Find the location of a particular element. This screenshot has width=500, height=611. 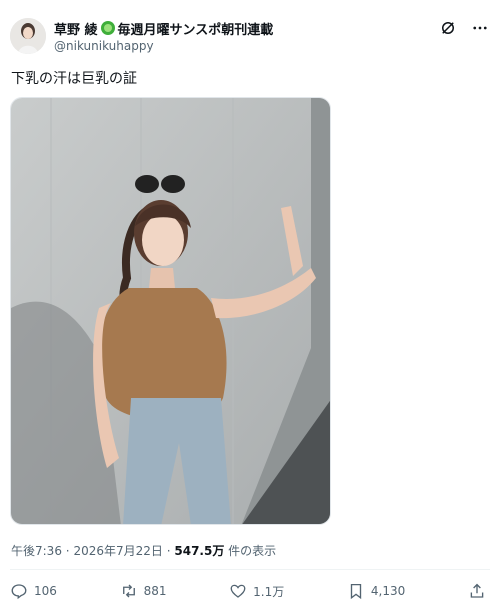

tweet-meta: 午後7:36 · 2026年7月22日 · 547.5万 件の表示 is located at coordinates (143, 550).